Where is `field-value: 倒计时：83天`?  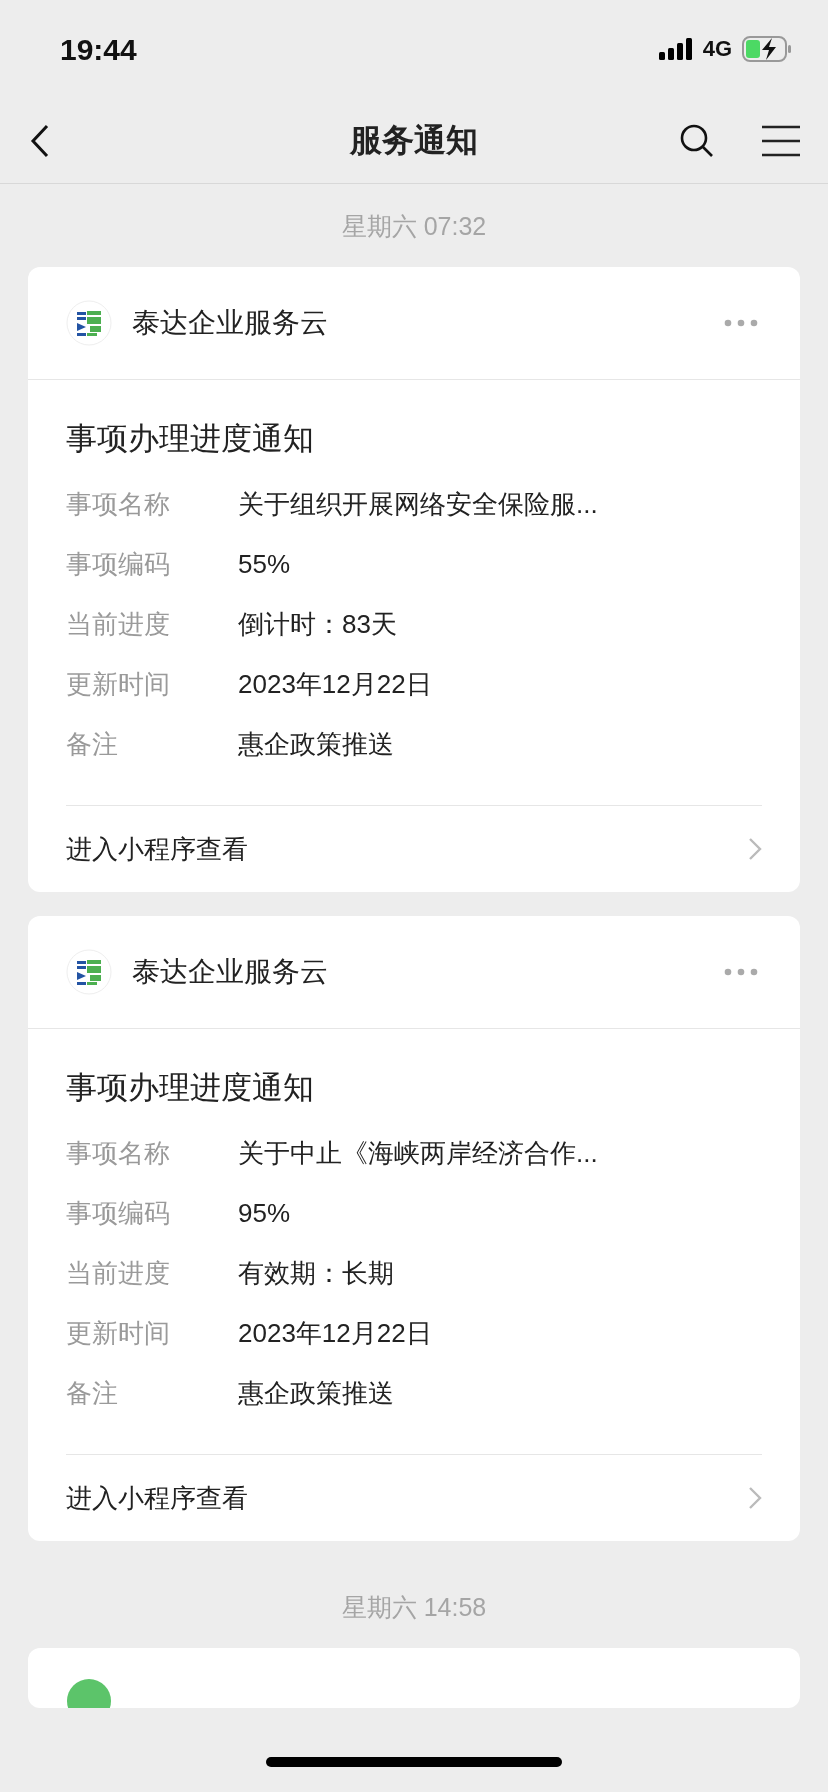
field-value: 倒计时：83天 is located at coordinates (318, 624).